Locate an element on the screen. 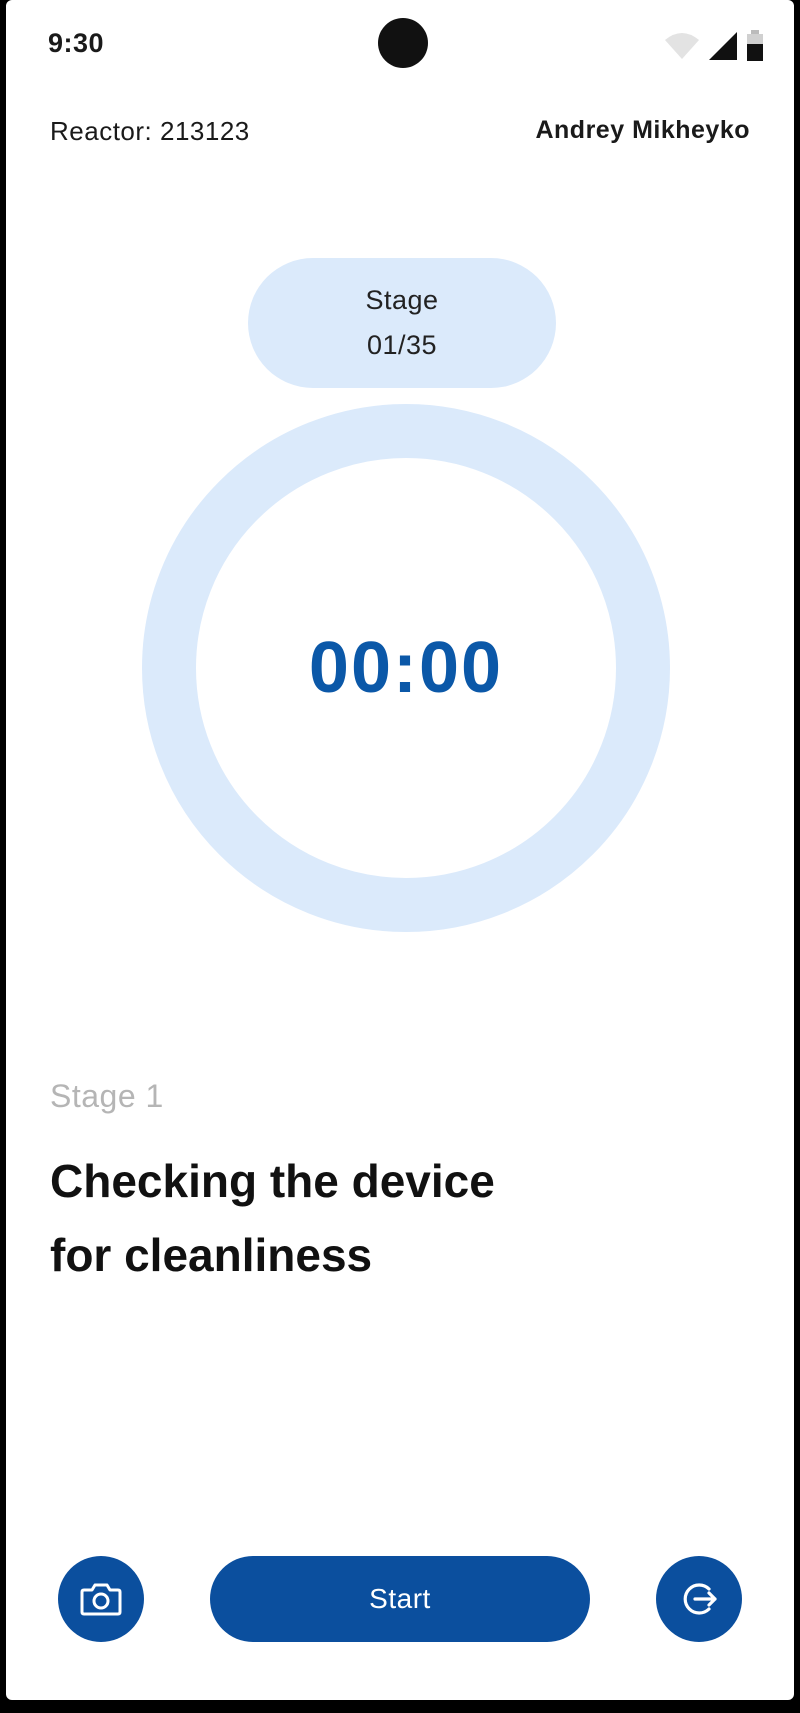 The width and height of the screenshot is (800, 1713). stage-counter-pill: Stage 01/35 is located at coordinates (402, 323).